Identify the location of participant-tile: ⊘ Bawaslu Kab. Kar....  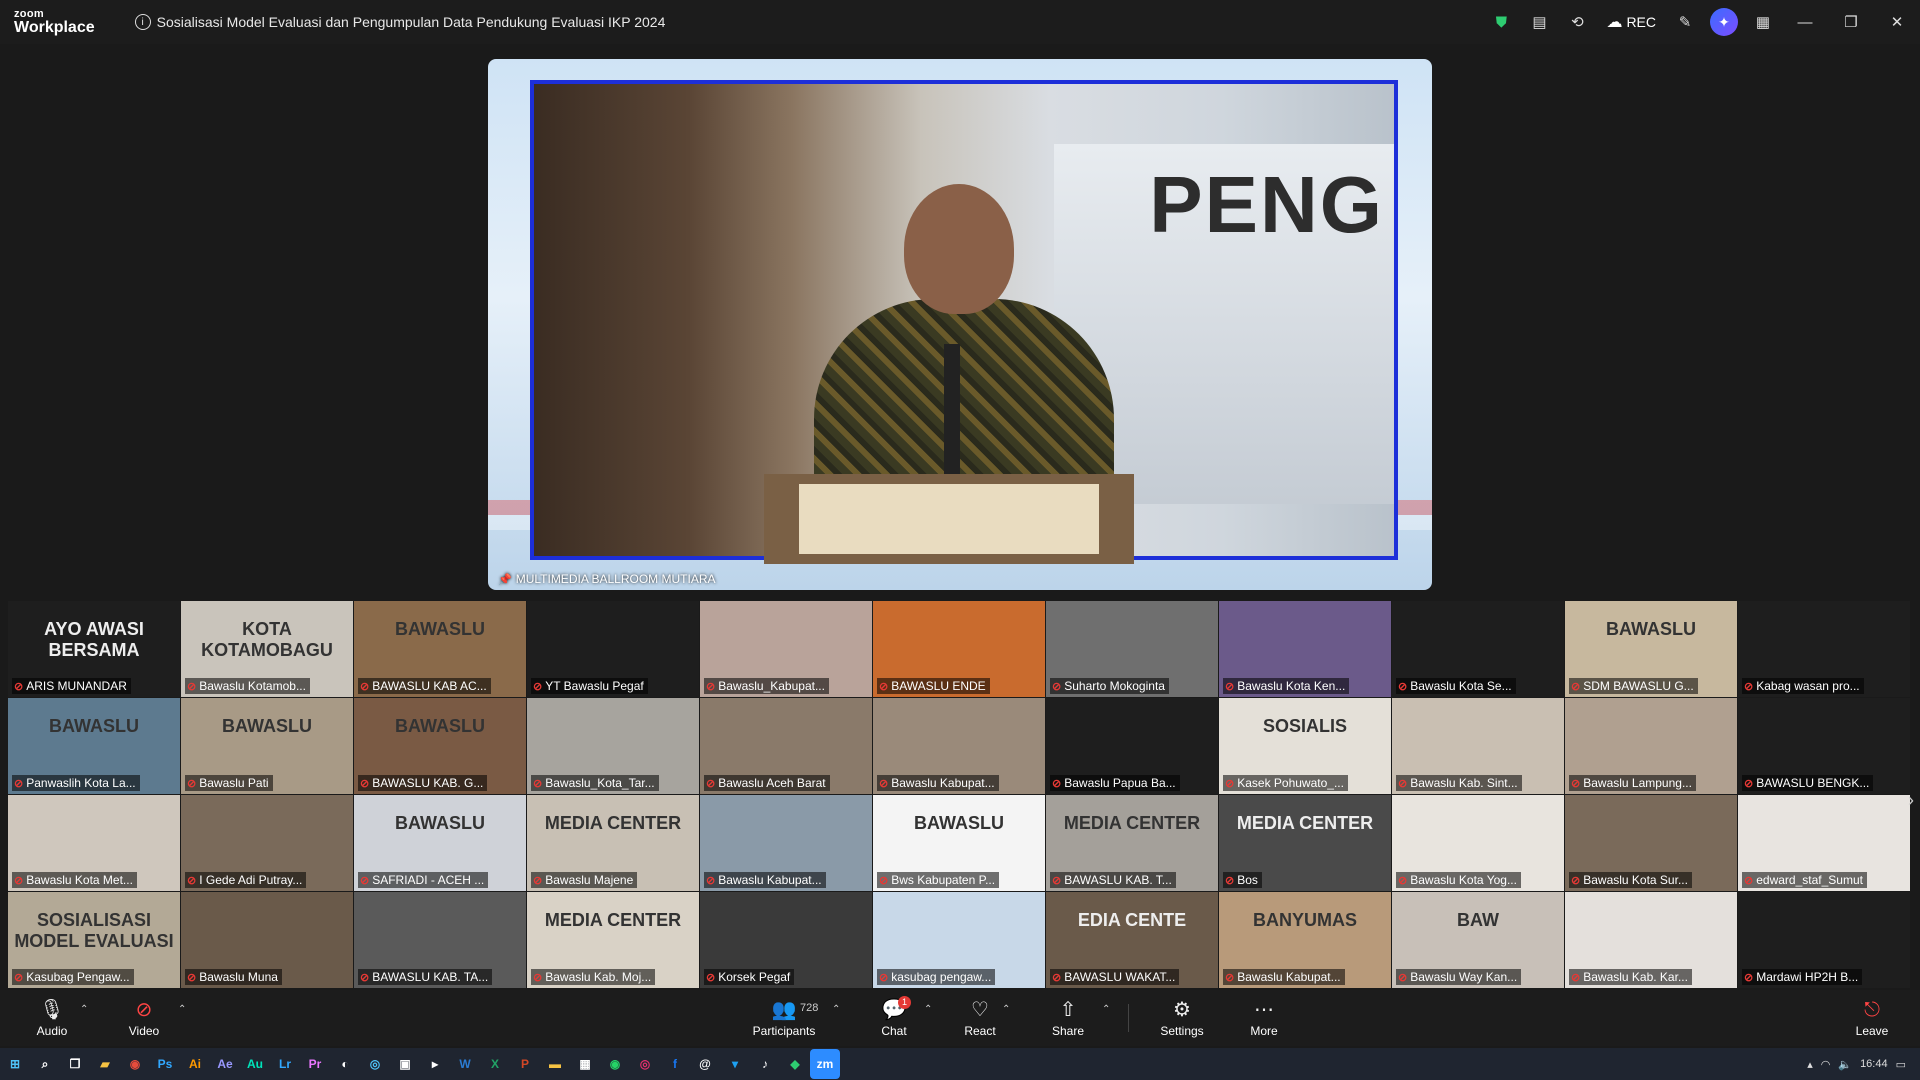
(1651, 940).